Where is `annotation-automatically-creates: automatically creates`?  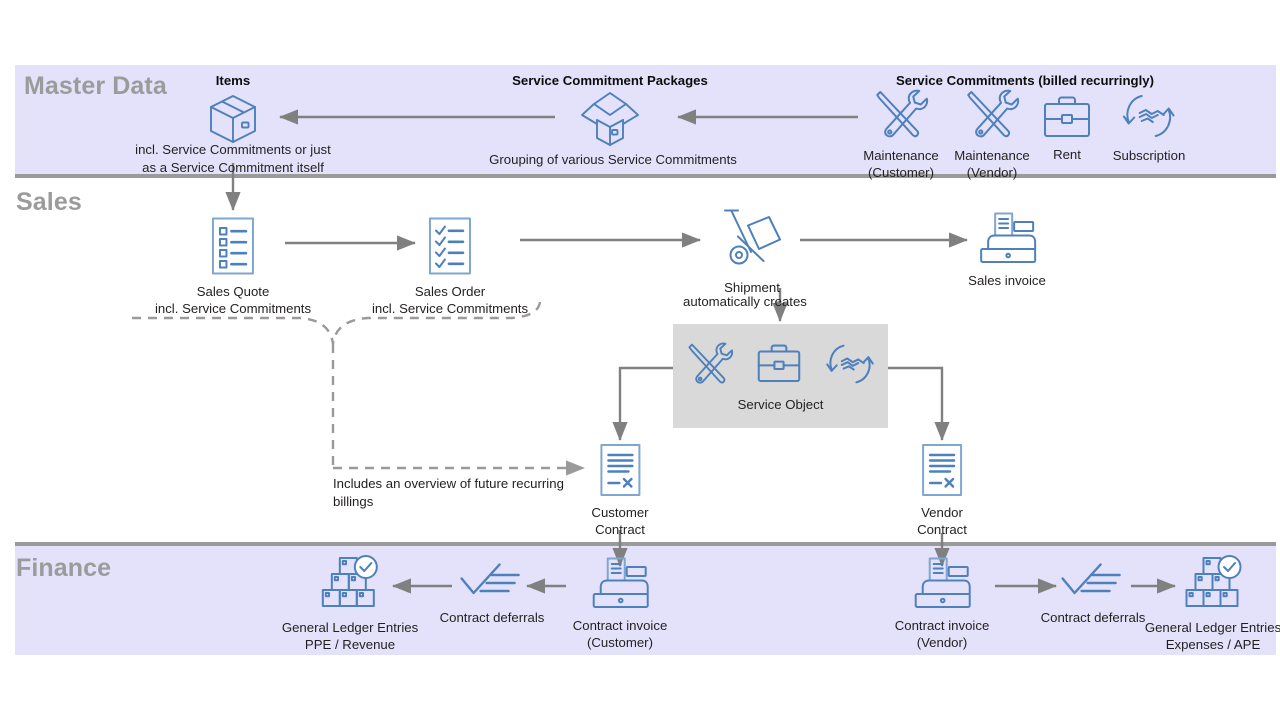 annotation-automatically-creates: automatically creates is located at coordinates (745, 301).